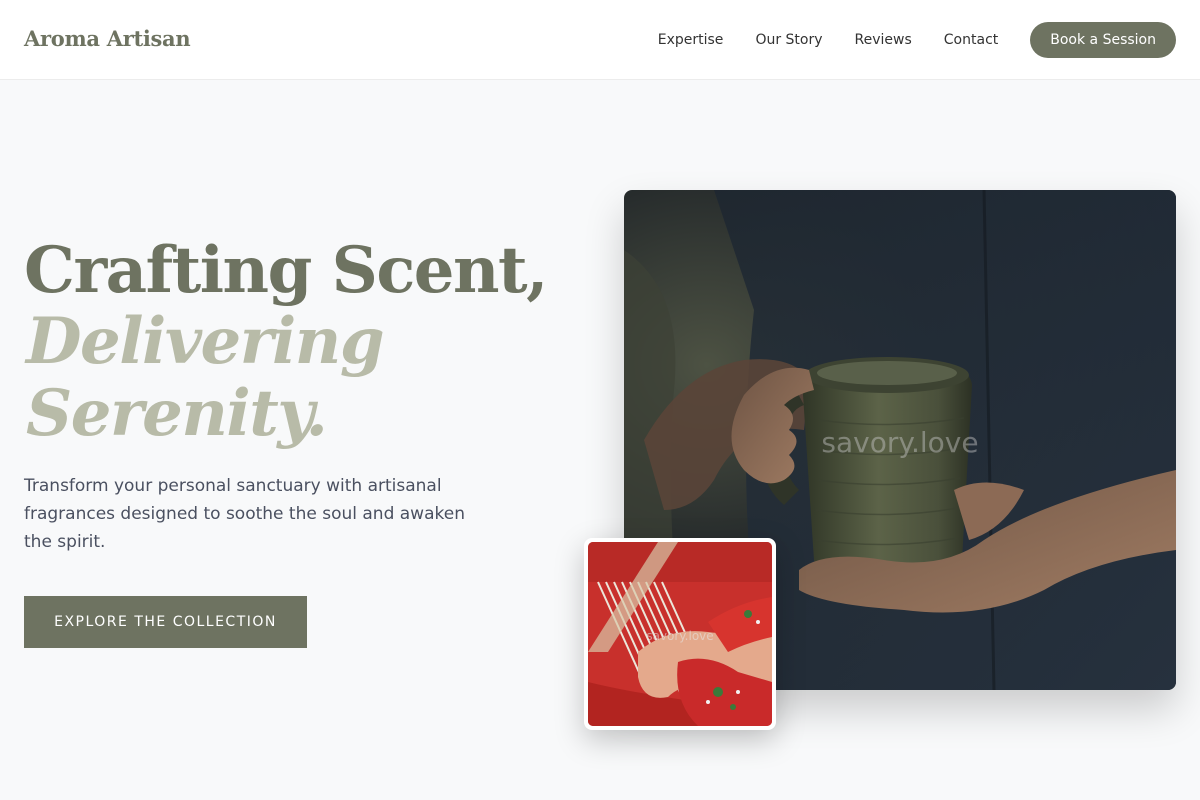  Describe the element at coordinates (899, 442) in the screenshot. I see `main-image-watermark: savory.love` at that location.